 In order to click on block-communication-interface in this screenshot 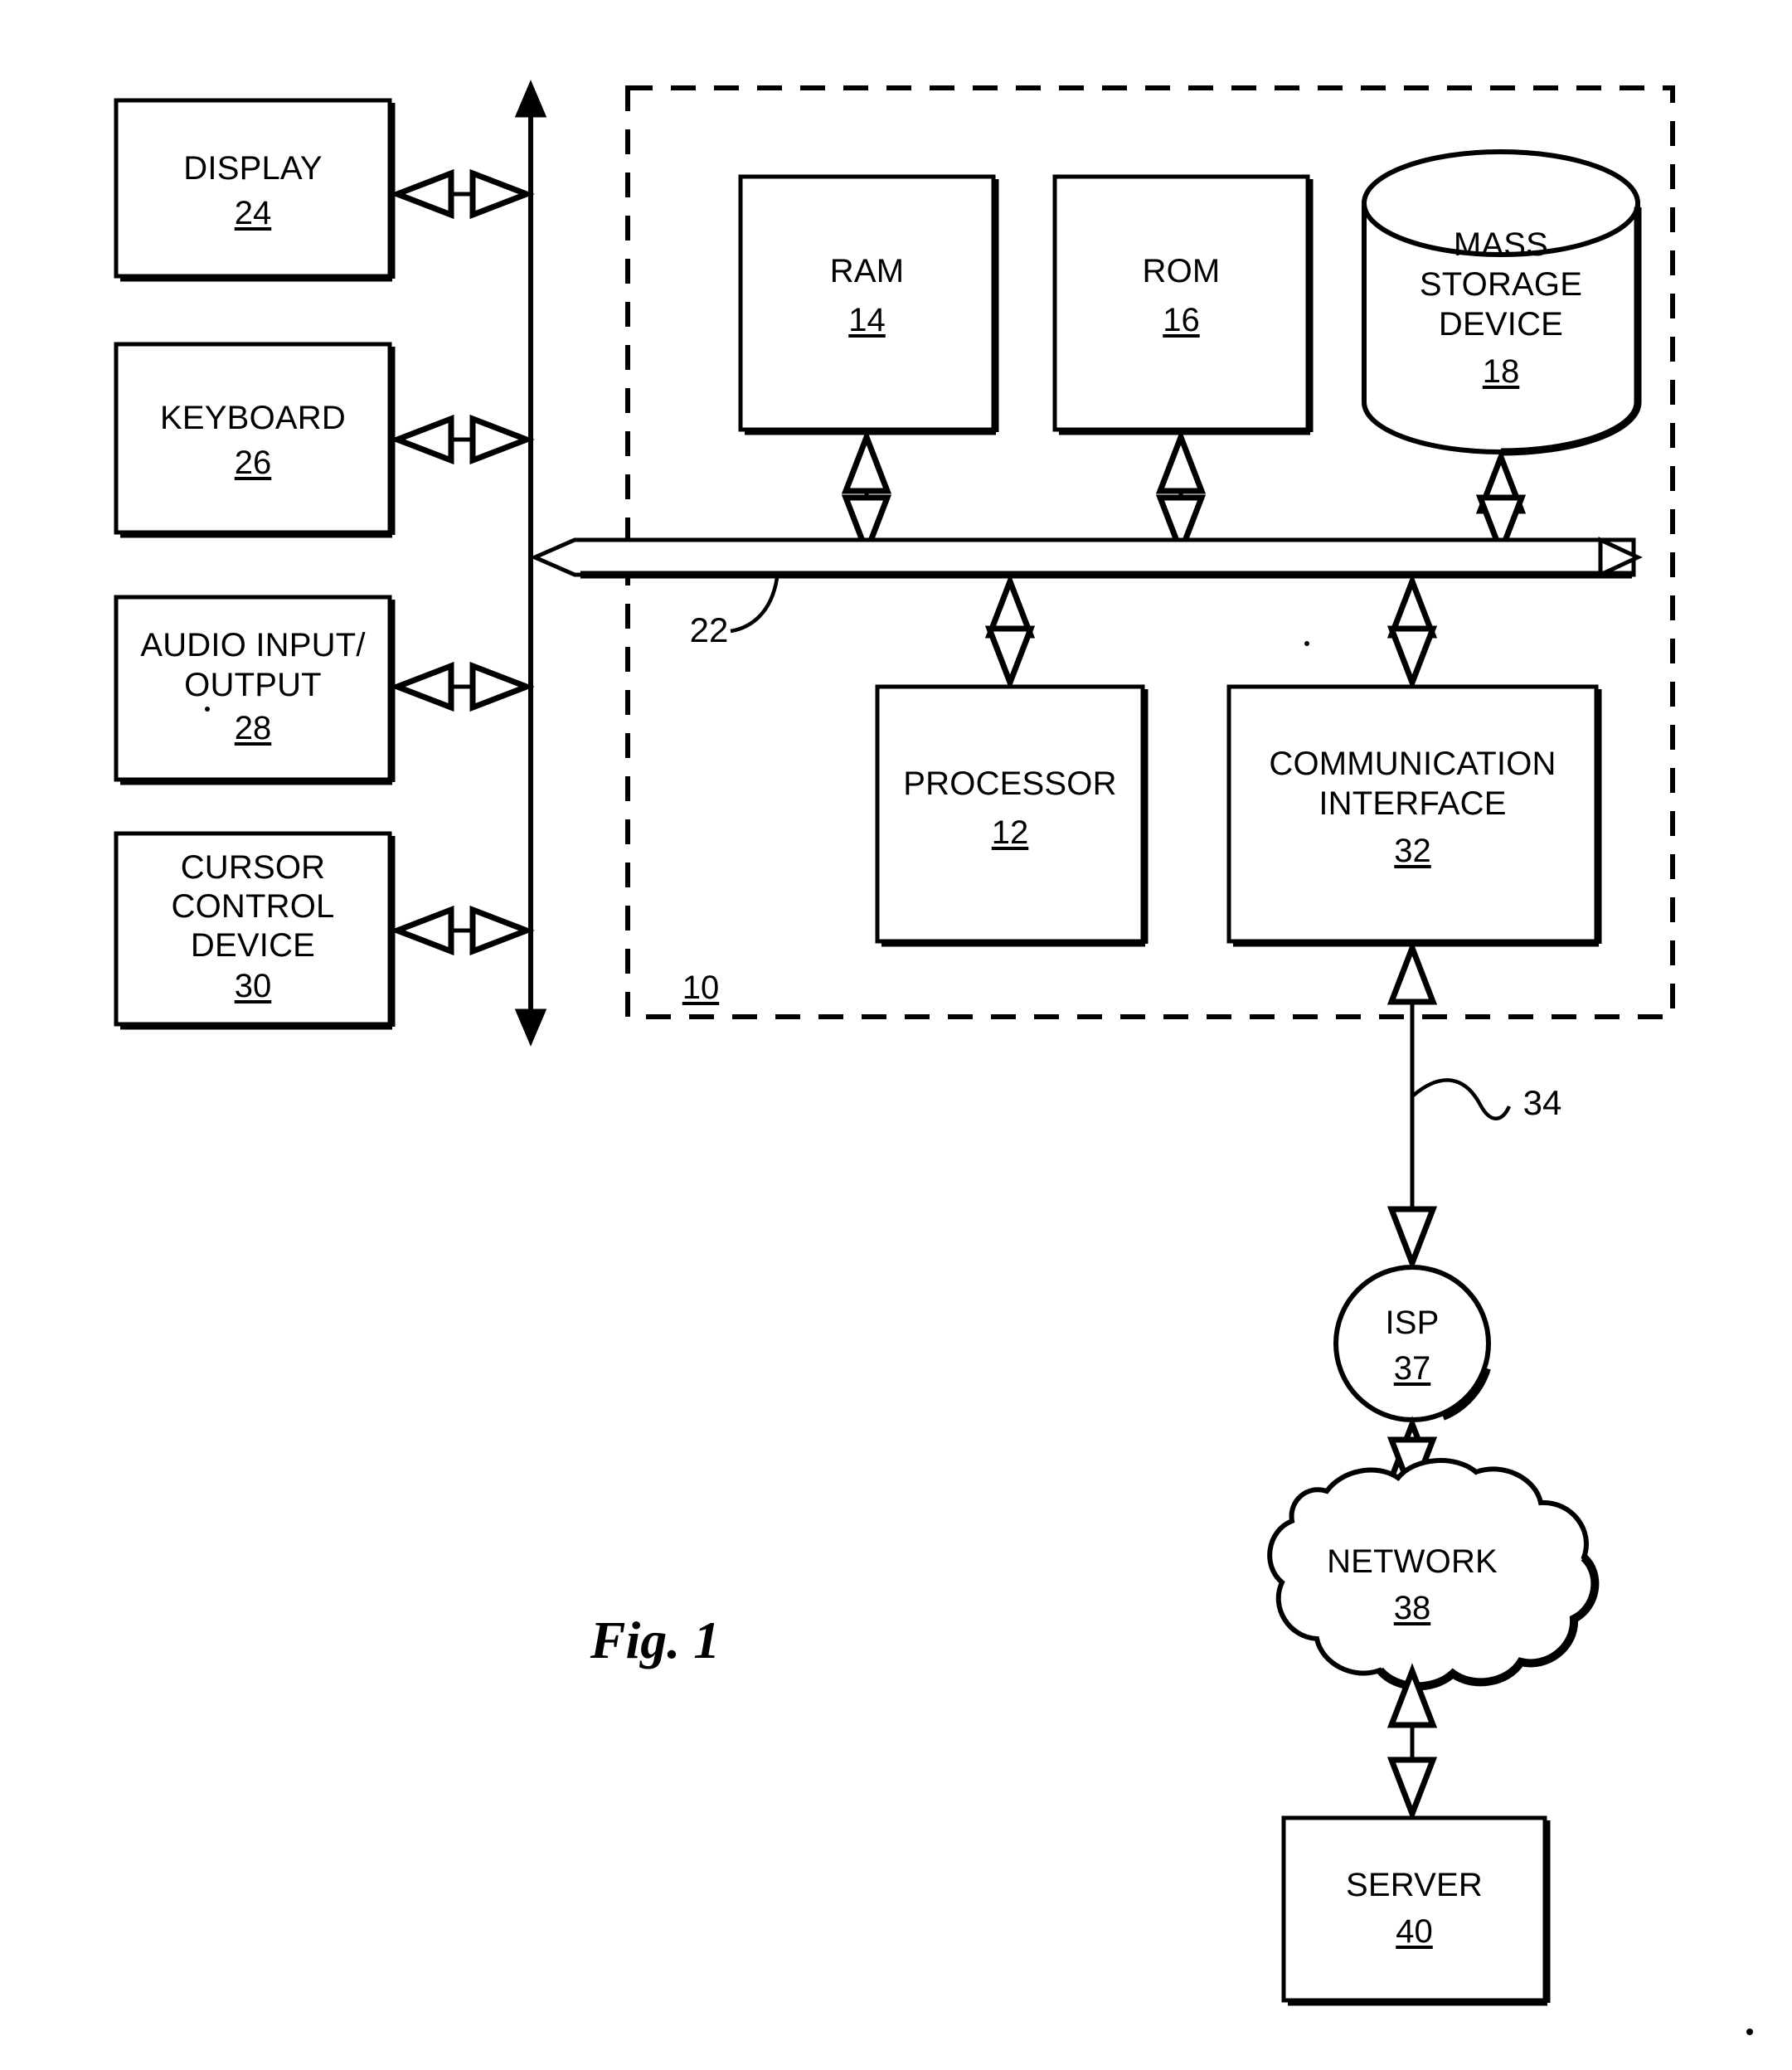, I will do `click(1414, 816)`.